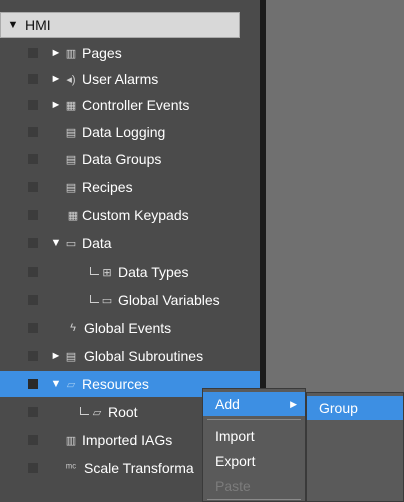 This screenshot has width=404, height=502. Describe the element at coordinates (130, 53) in the screenshot. I see `tree-item-pages: ► ▥ Pages` at that location.